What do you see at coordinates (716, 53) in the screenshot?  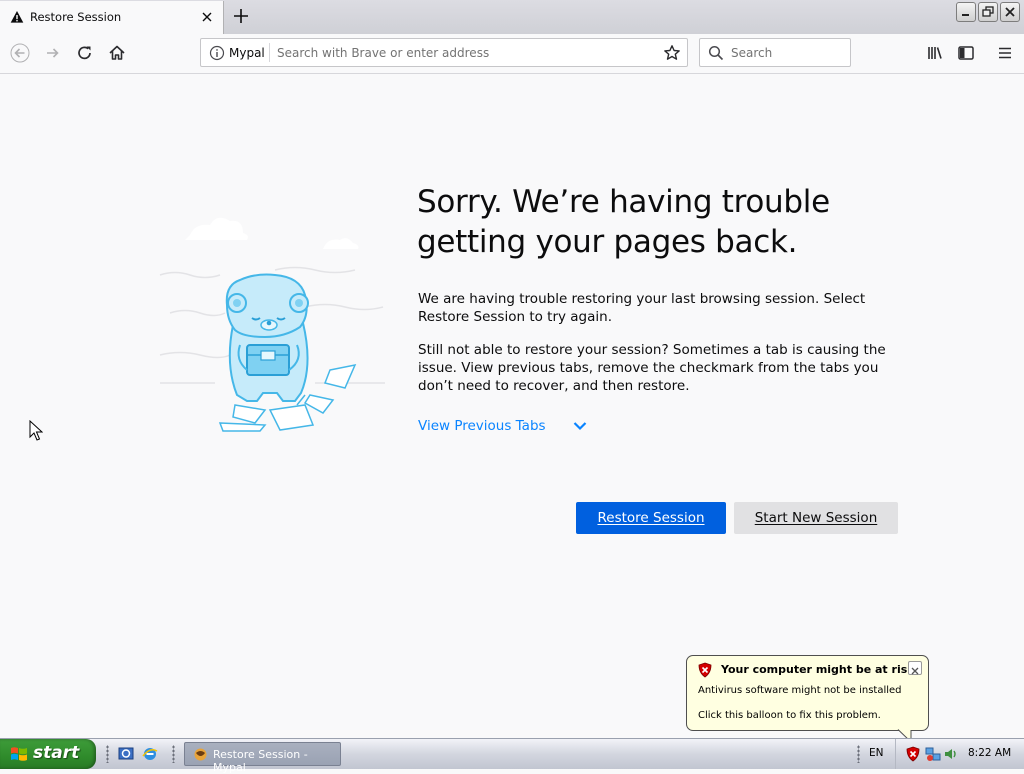 I see `search-icon` at bounding box center [716, 53].